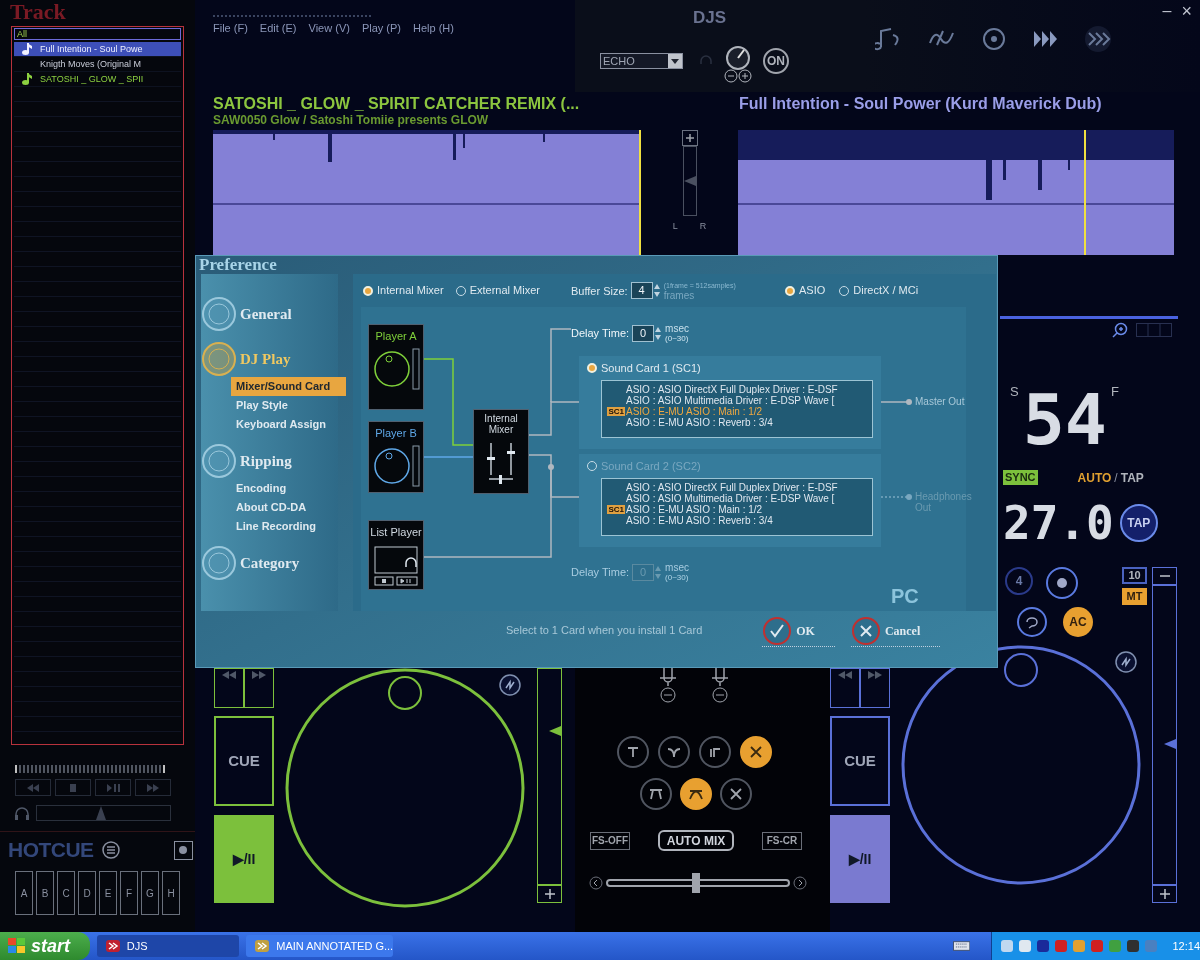  What do you see at coordinates (1120, 330) in the screenshot?
I see `zoom-in-icon` at bounding box center [1120, 330].